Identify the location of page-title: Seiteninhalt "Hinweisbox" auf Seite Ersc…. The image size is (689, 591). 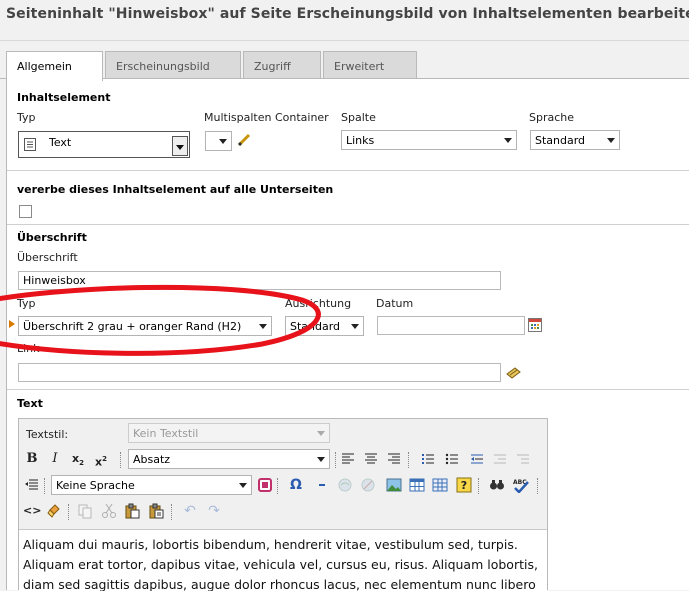
(347, 14).